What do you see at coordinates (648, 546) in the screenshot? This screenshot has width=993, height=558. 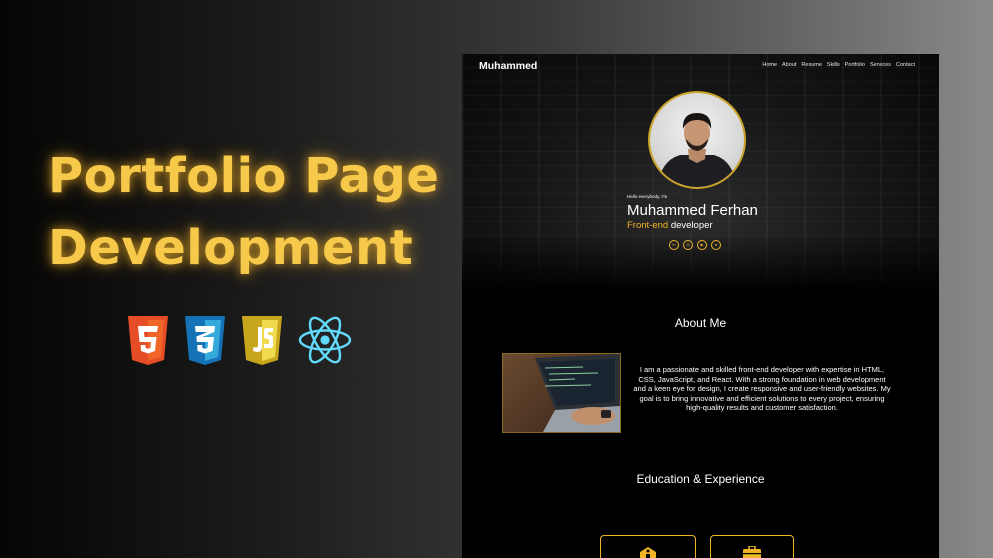 I see `education-card` at bounding box center [648, 546].